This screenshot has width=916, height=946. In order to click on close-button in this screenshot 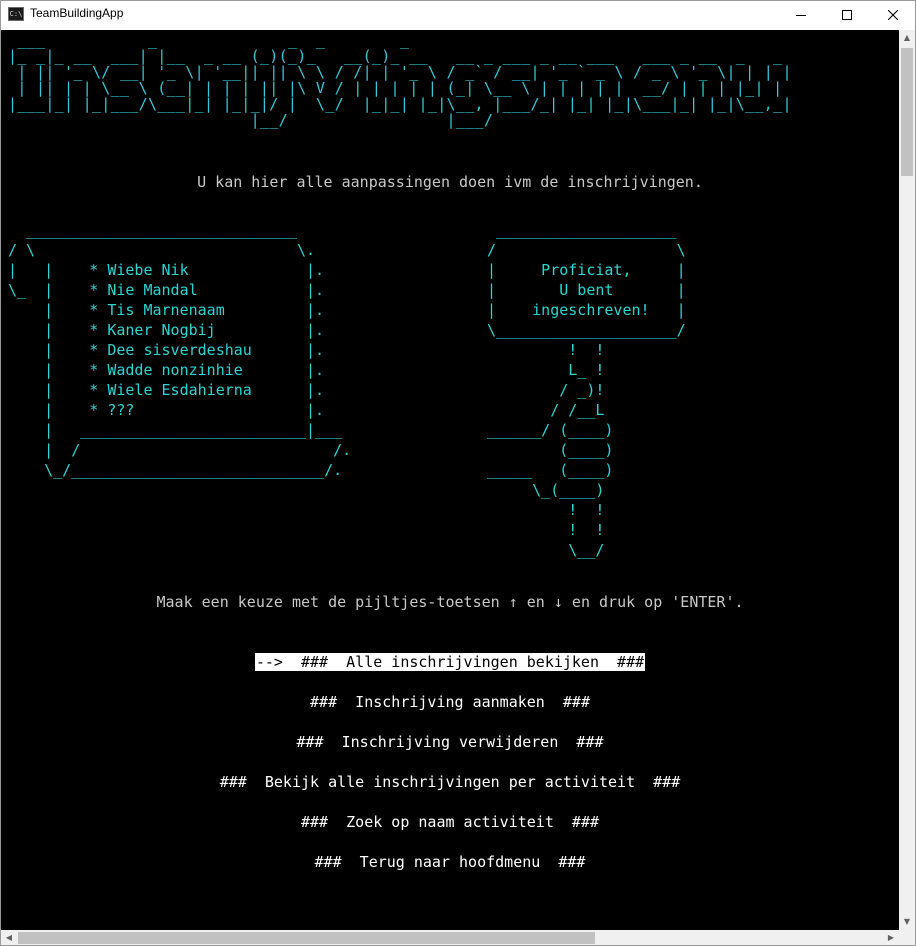, I will do `click(892, 15)`.